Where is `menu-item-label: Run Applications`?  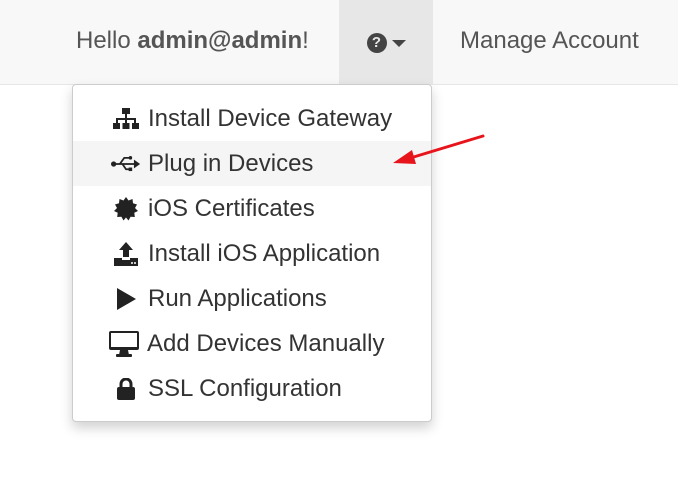
menu-item-label: Run Applications is located at coordinates (237, 298).